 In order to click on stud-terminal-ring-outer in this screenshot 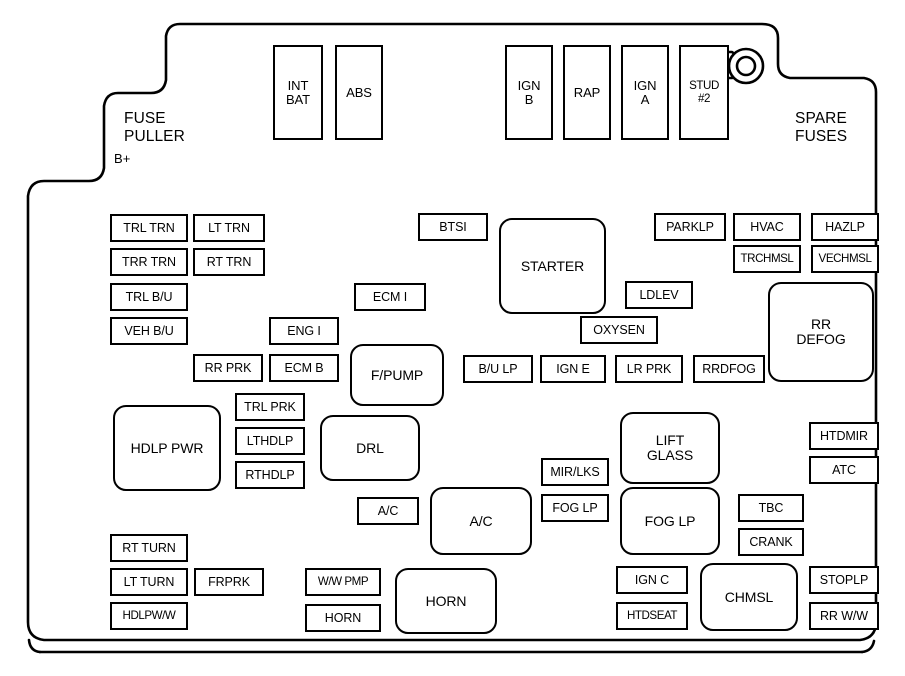, I will do `click(746, 66)`.